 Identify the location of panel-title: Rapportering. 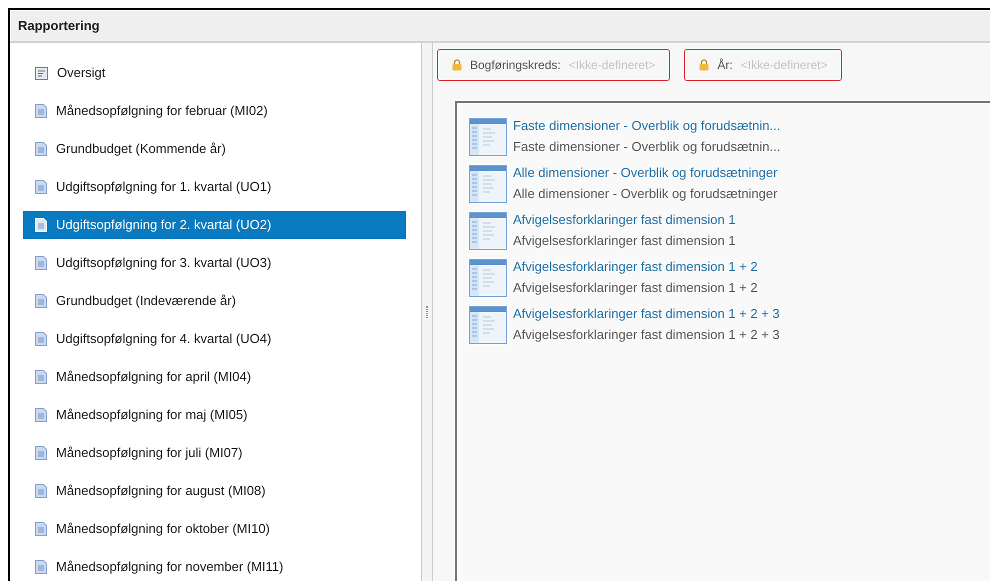
(59, 25).